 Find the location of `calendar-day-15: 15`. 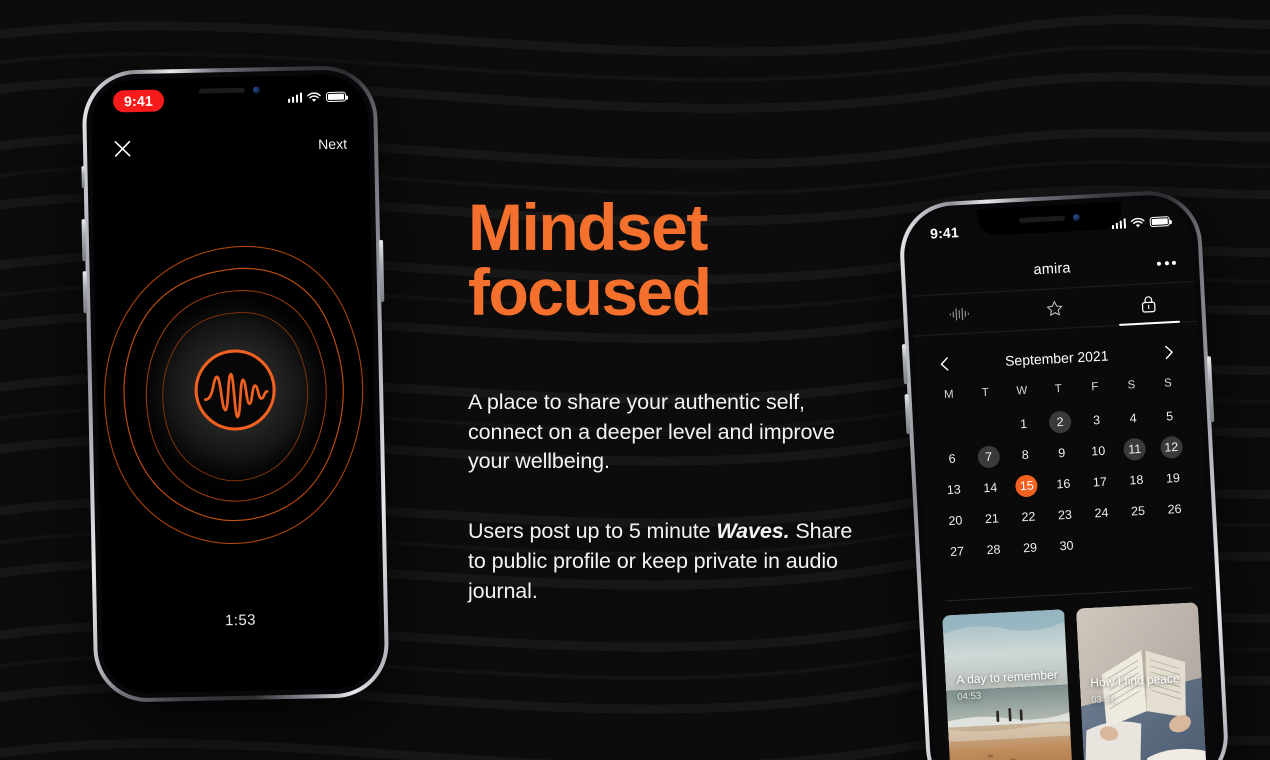

calendar-day-15: 15 is located at coordinates (1027, 486).